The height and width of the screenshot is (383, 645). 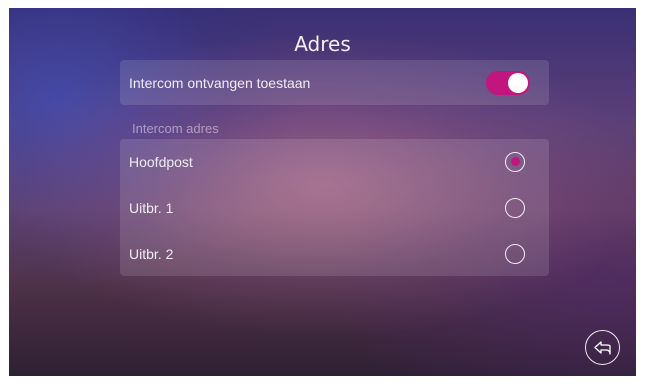 What do you see at coordinates (515, 161) in the screenshot?
I see `radio-selected-icon` at bounding box center [515, 161].